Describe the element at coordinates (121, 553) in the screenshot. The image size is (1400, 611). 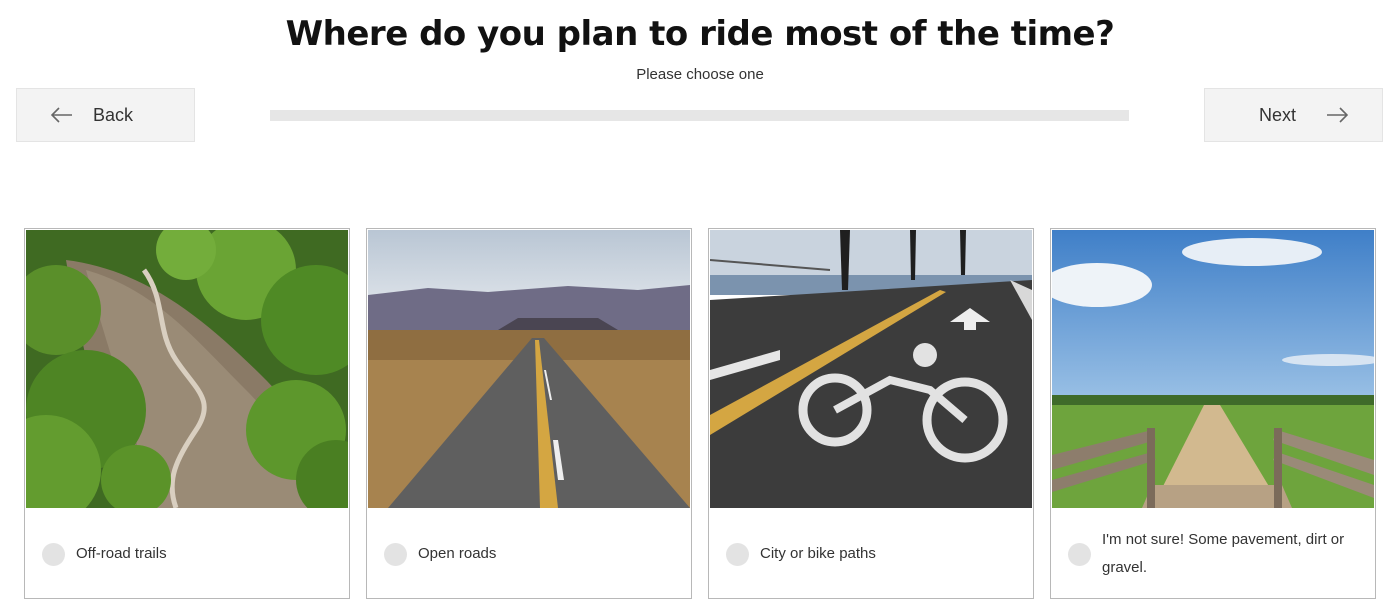
I see `option-label: Off-road trails` at that location.